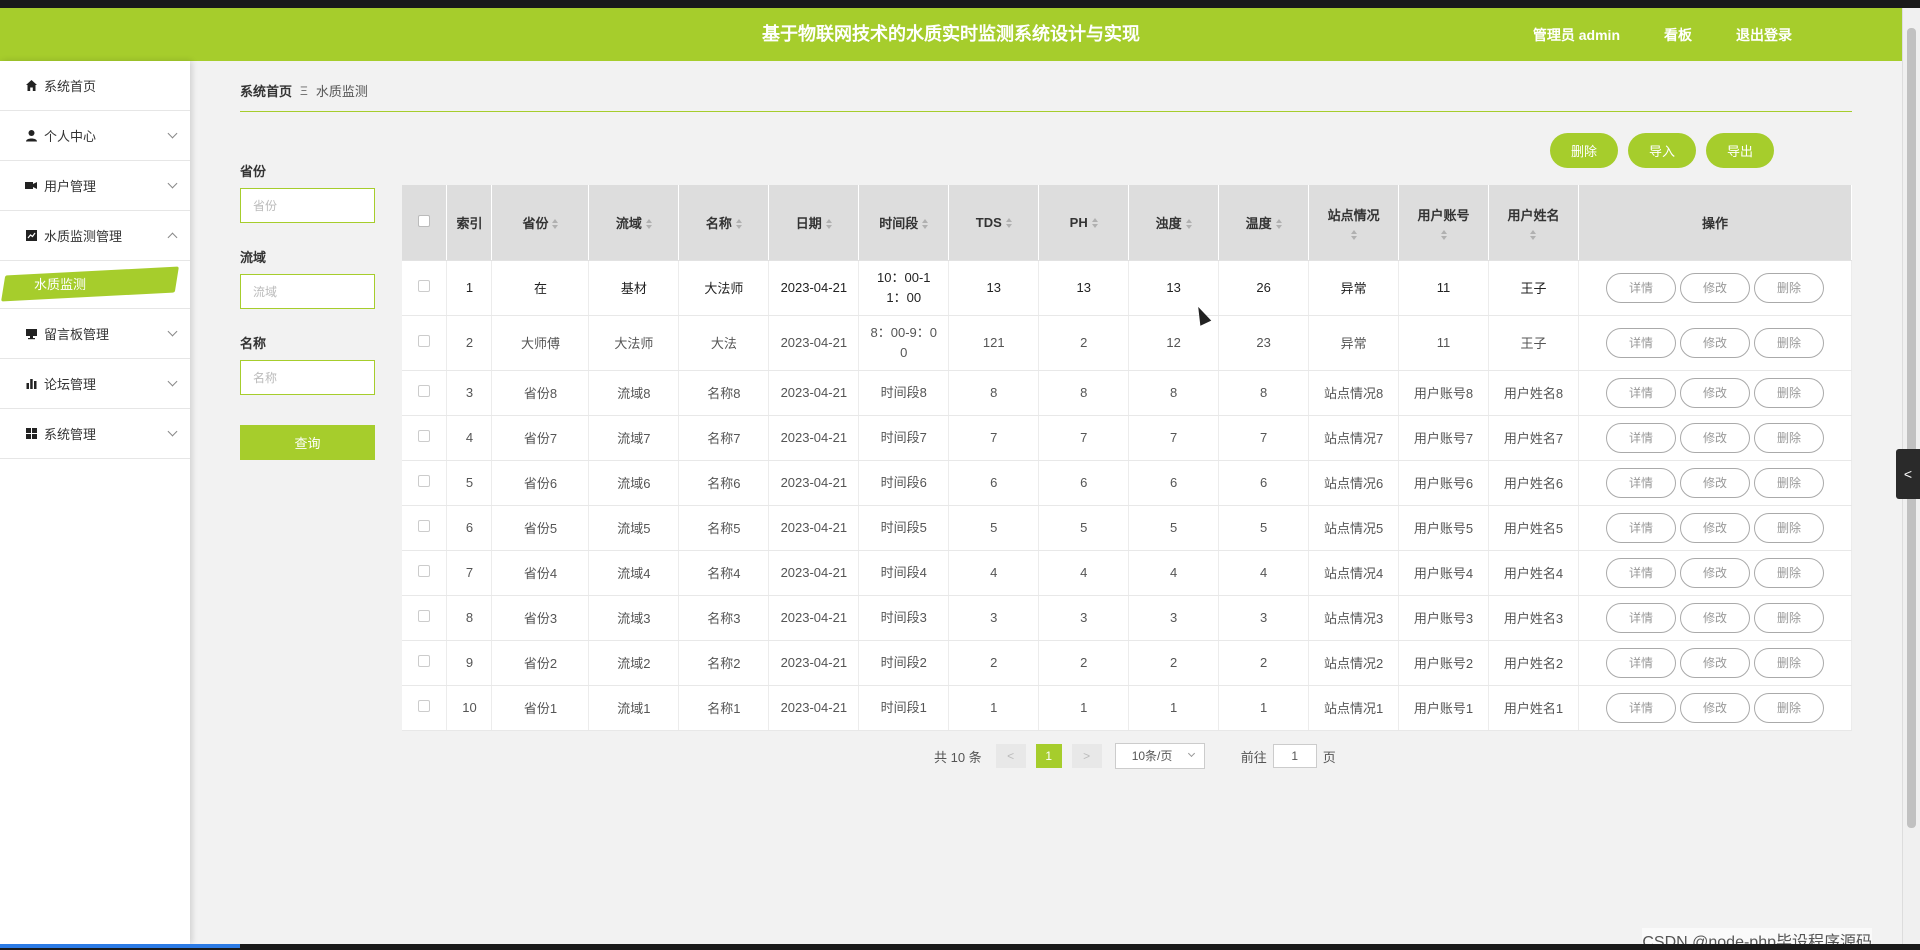 This screenshot has width=1920, height=950. I want to click on export-button: 导出, so click(1740, 150).